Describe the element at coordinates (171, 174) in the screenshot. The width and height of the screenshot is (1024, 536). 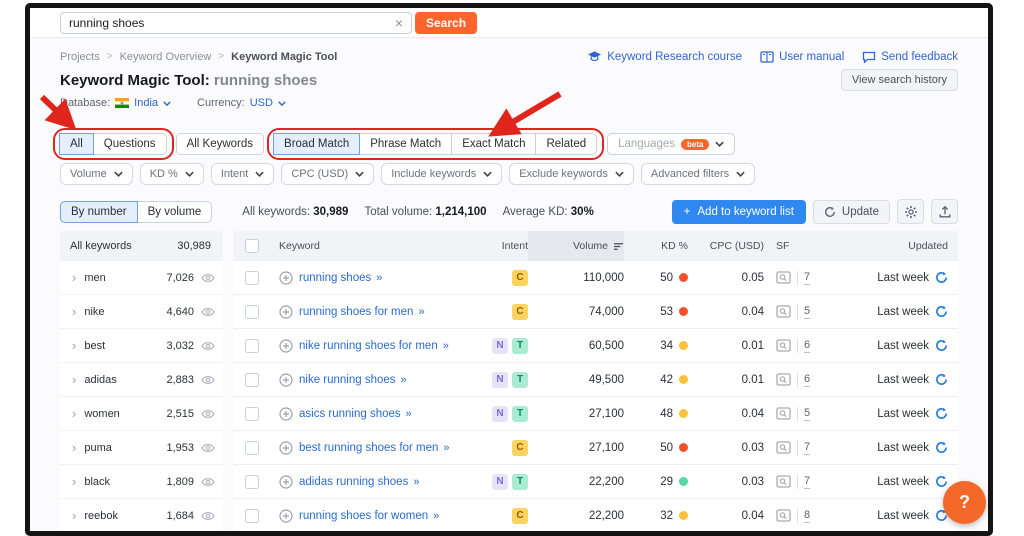
I see `filter-kd-: KD %` at that location.